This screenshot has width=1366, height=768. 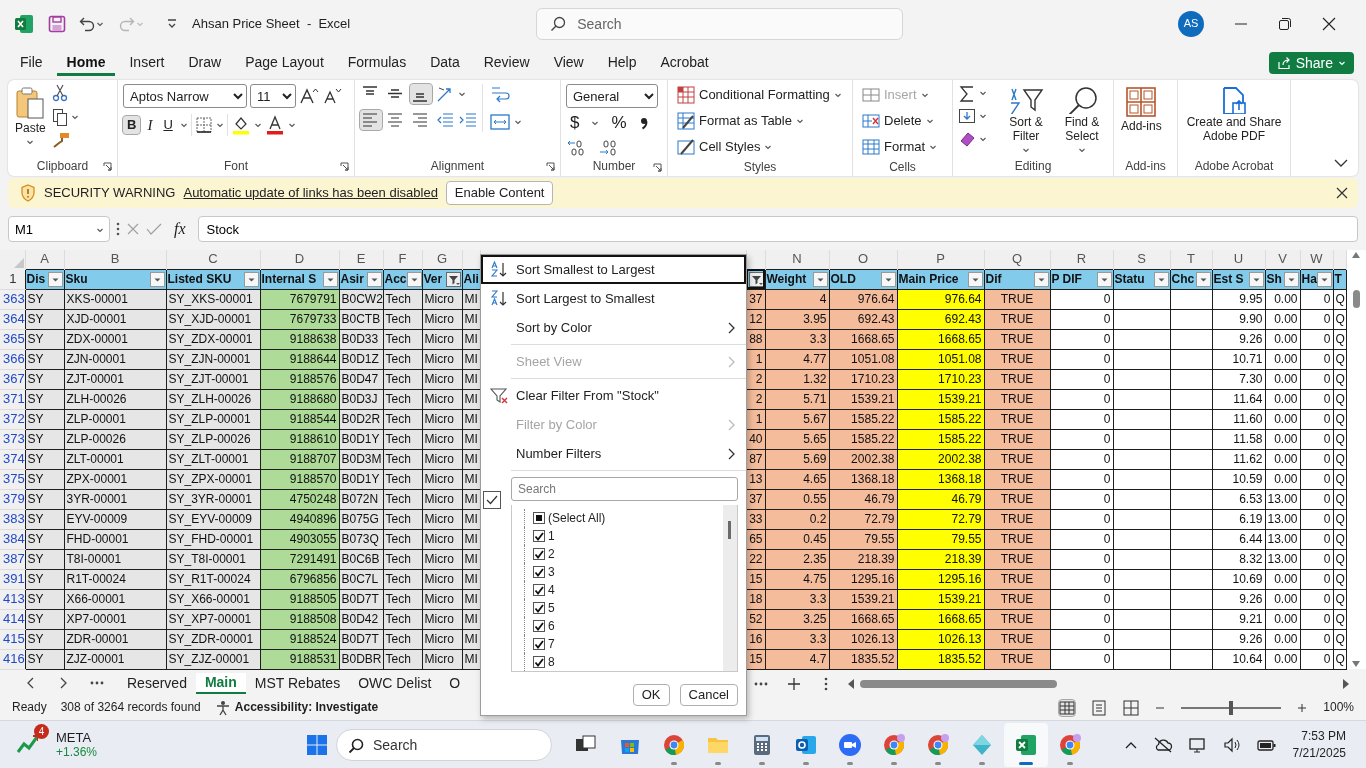 What do you see at coordinates (147, 63) in the screenshot?
I see `menu-tab: Insert` at bounding box center [147, 63].